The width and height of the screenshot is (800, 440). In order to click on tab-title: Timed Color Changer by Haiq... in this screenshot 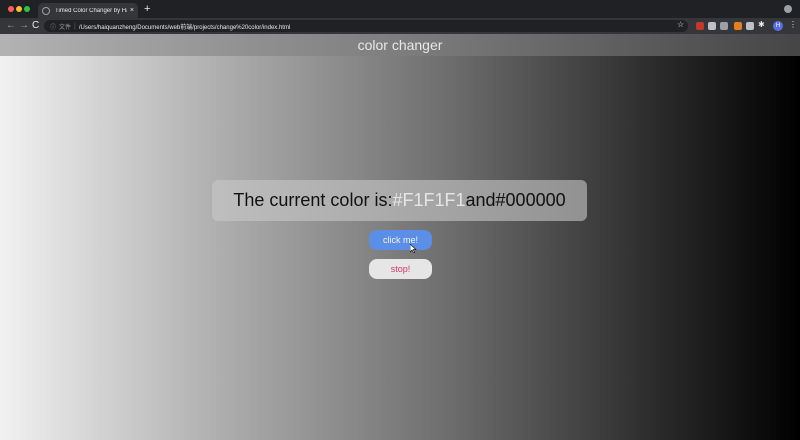, I will do `click(91, 10)`.